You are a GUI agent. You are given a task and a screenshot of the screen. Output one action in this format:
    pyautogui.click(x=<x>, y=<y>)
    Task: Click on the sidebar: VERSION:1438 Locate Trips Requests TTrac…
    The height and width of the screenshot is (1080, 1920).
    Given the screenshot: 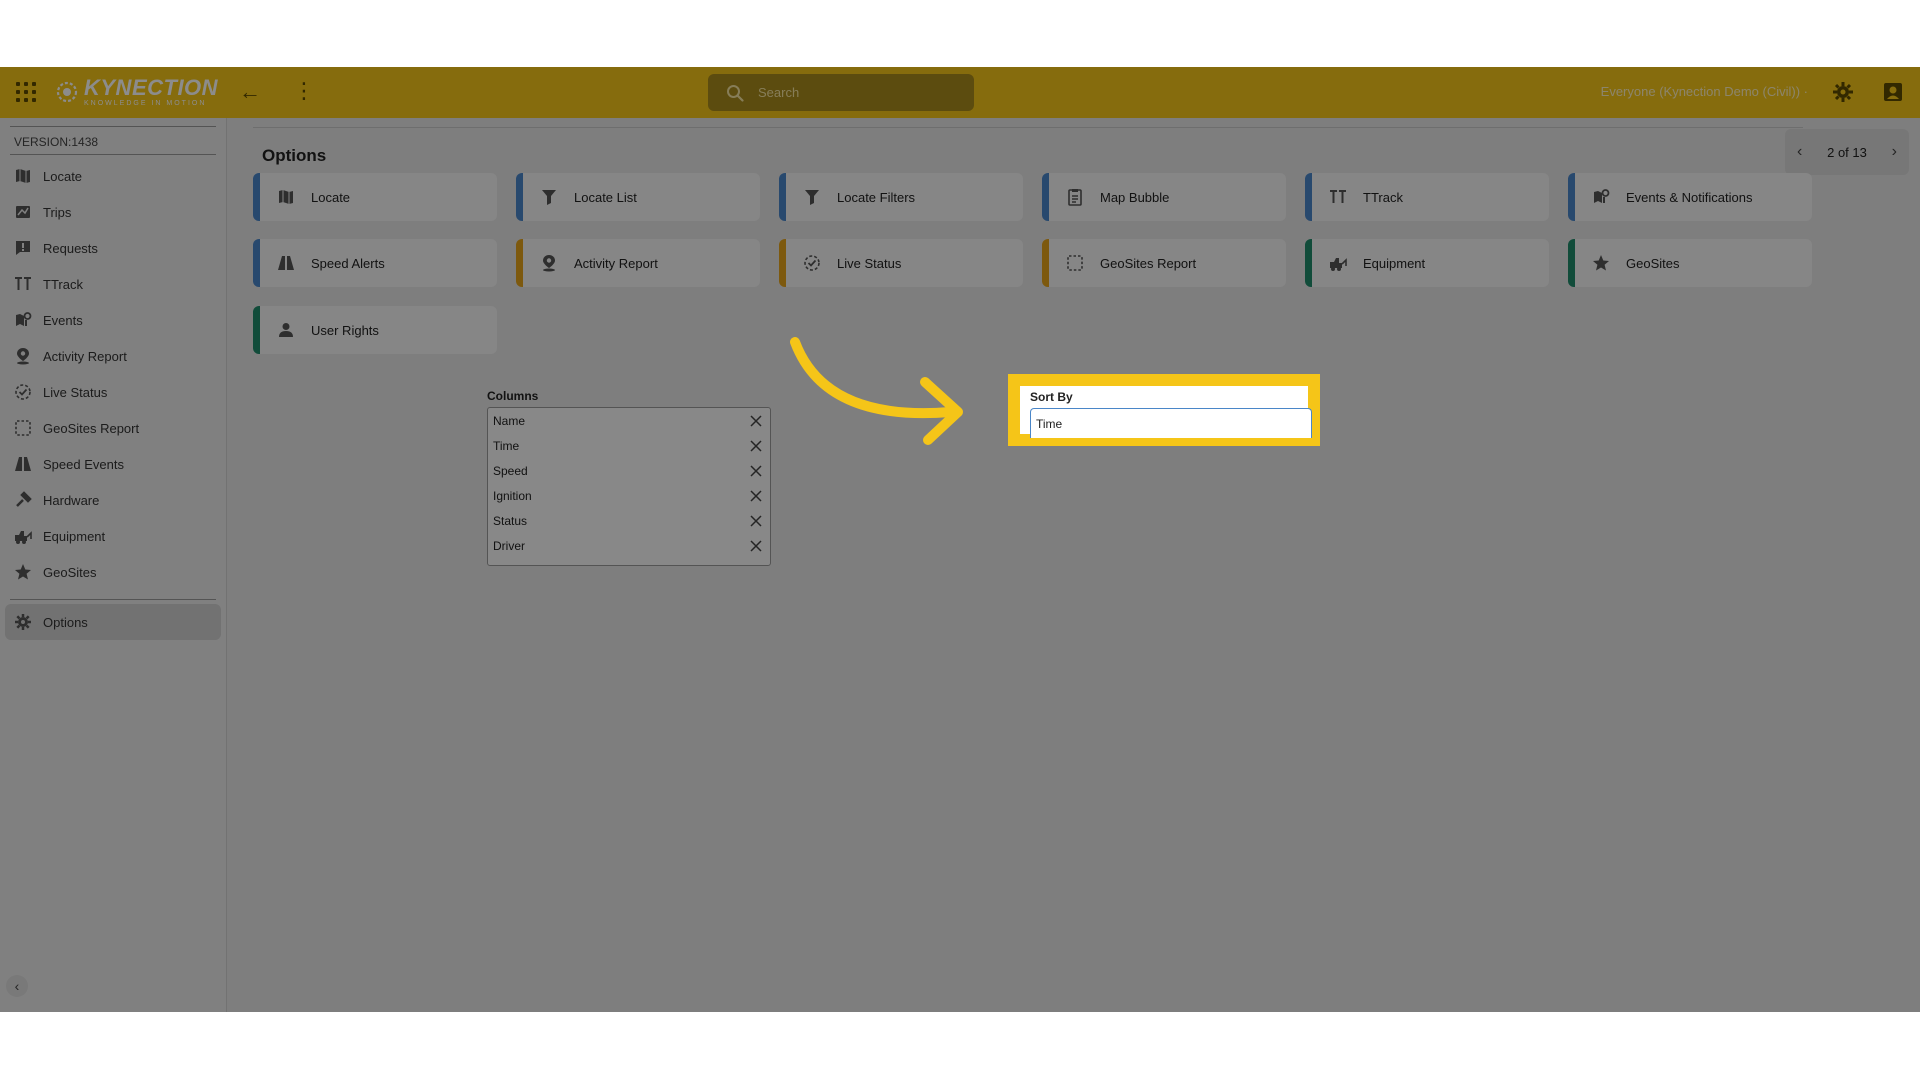 What is the action you would take?
    pyautogui.click(x=113, y=565)
    